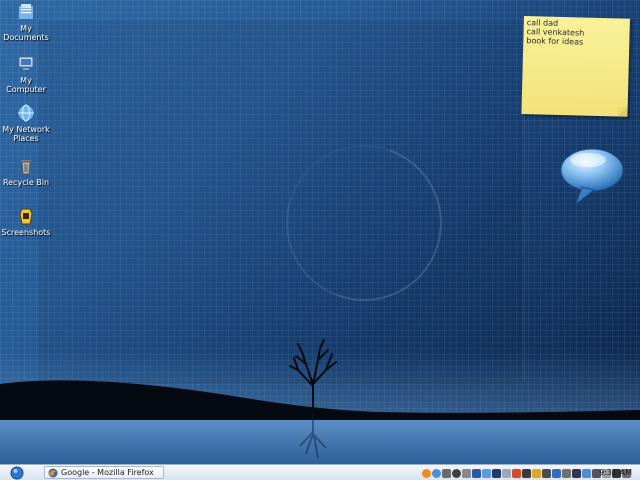 This screenshot has width=640, height=480. I want to click on taskbar-window-button: Google - Mozilla Firefox, so click(104, 472).